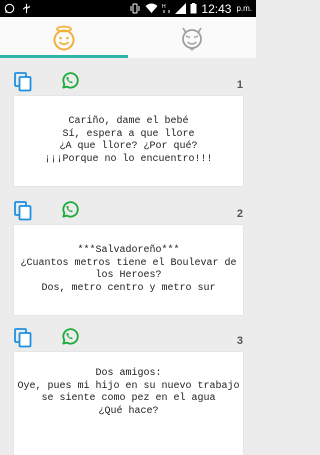 This screenshot has width=320, height=455. What do you see at coordinates (216, 8) in the screenshot?
I see `clock-time: 12:43` at bounding box center [216, 8].